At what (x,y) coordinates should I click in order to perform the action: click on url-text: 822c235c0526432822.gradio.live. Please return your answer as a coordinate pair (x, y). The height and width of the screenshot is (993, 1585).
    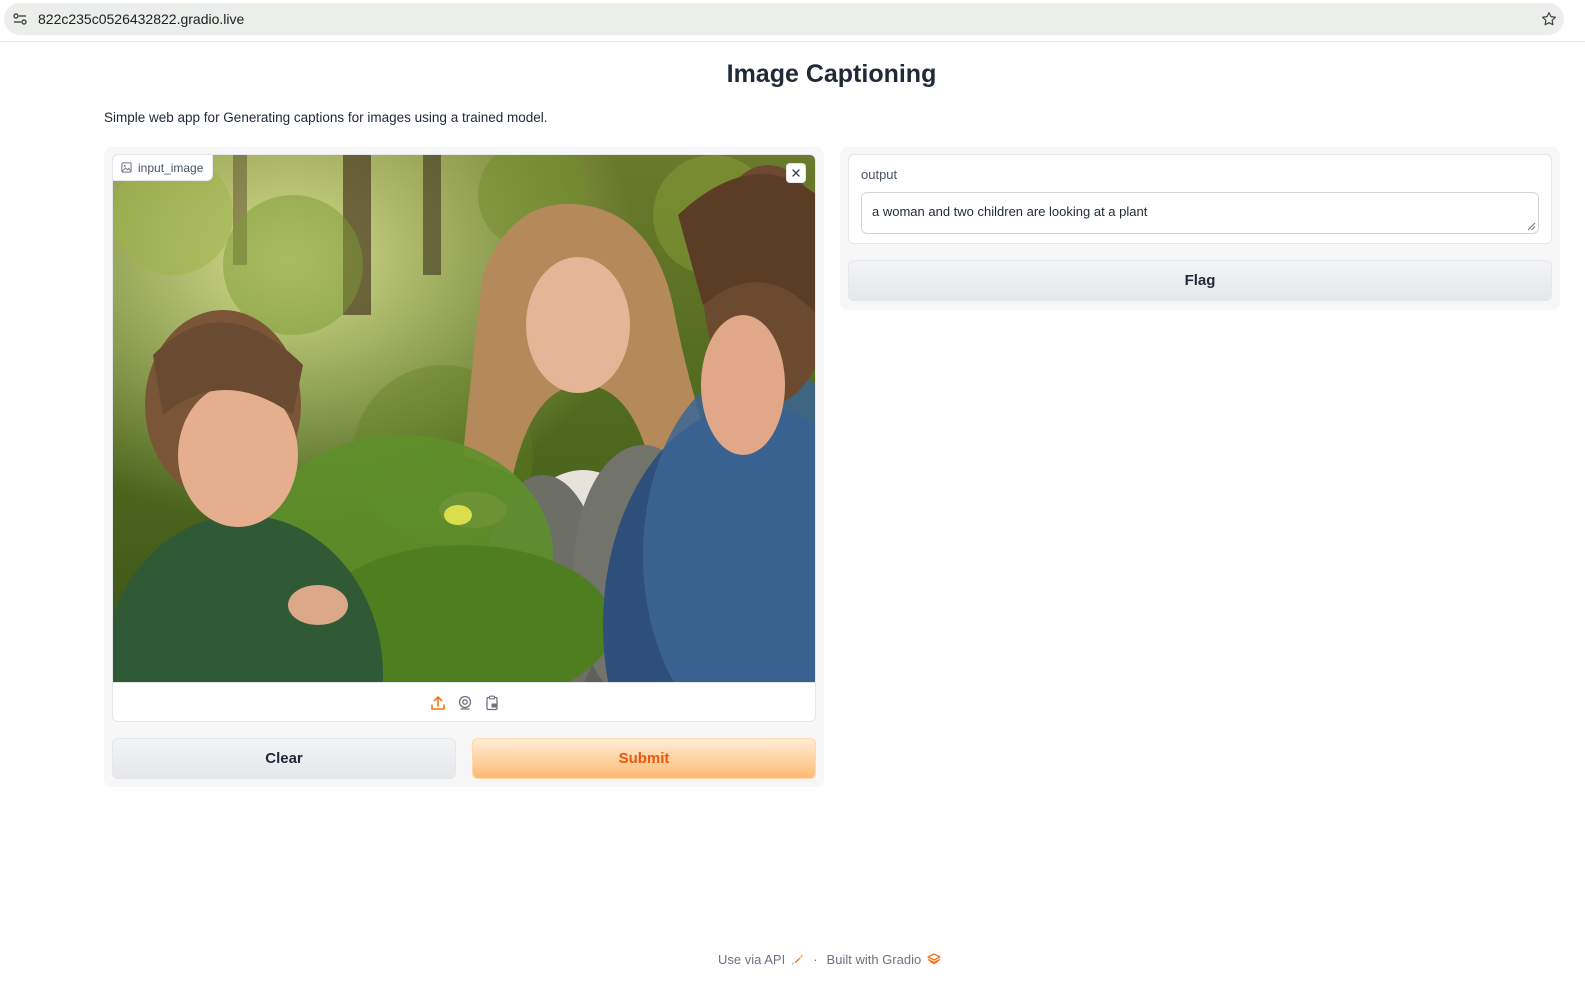
    Looking at the image, I should click on (141, 19).